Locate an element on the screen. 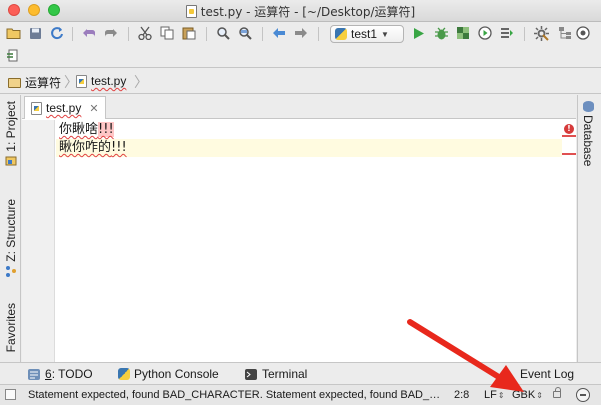 The image size is (601, 405). save-icon is located at coordinates (35, 33).